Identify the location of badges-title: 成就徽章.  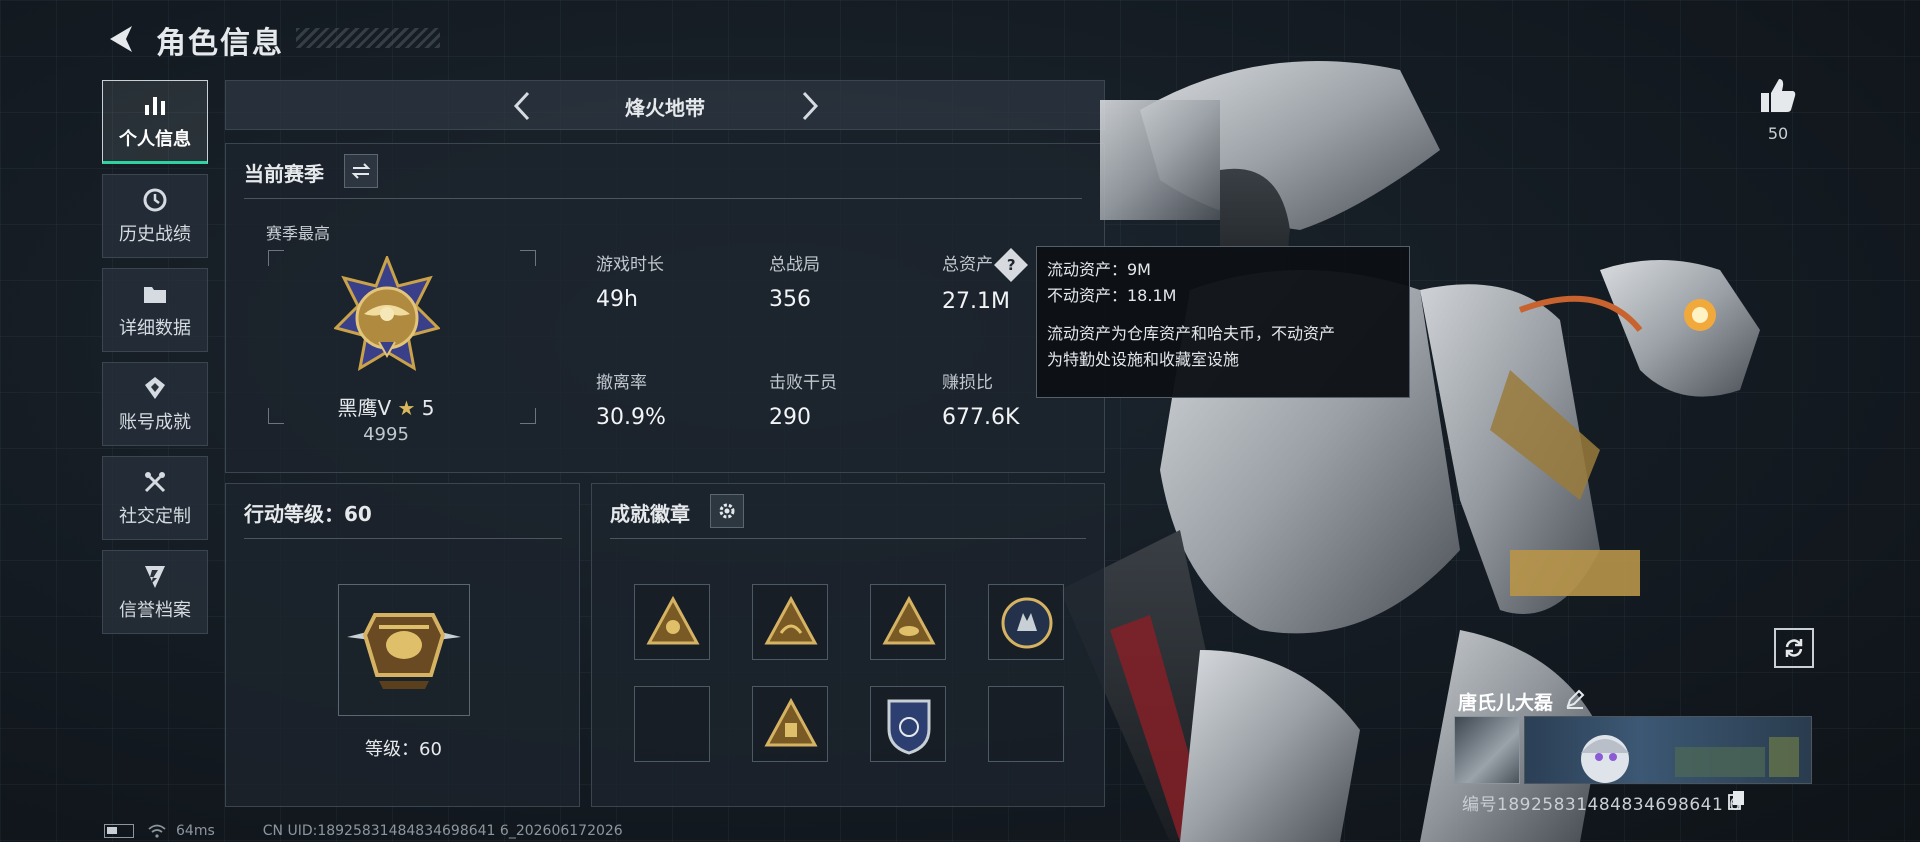
(650, 514).